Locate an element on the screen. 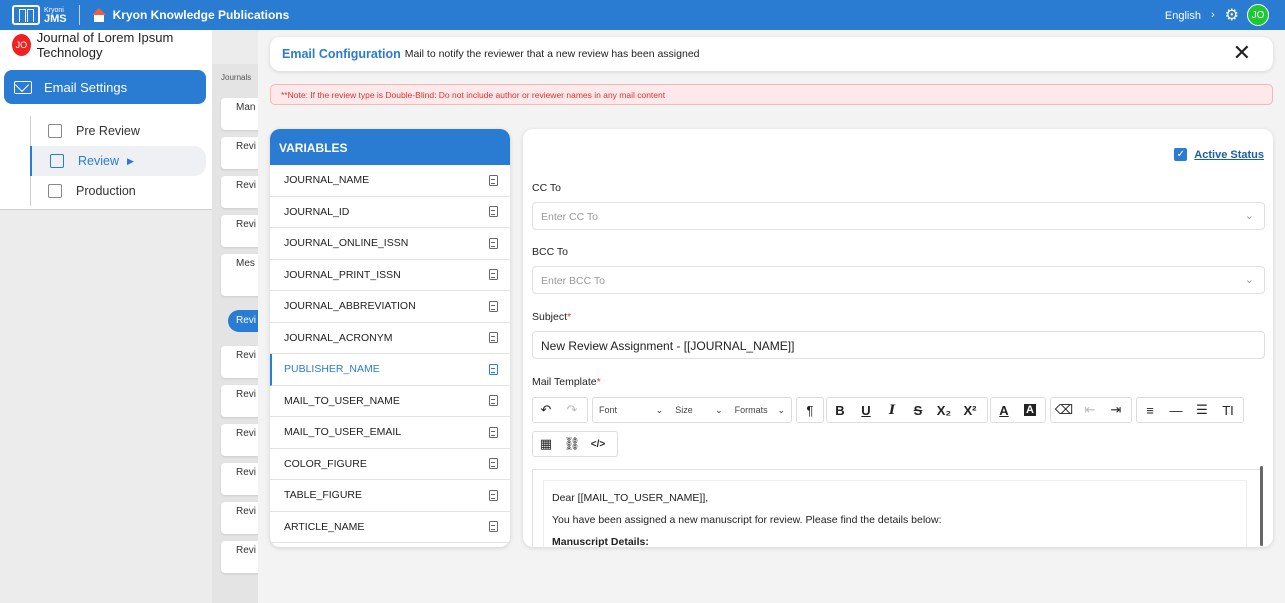  outdent-icon: ⇤ is located at coordinates (1090, 410).